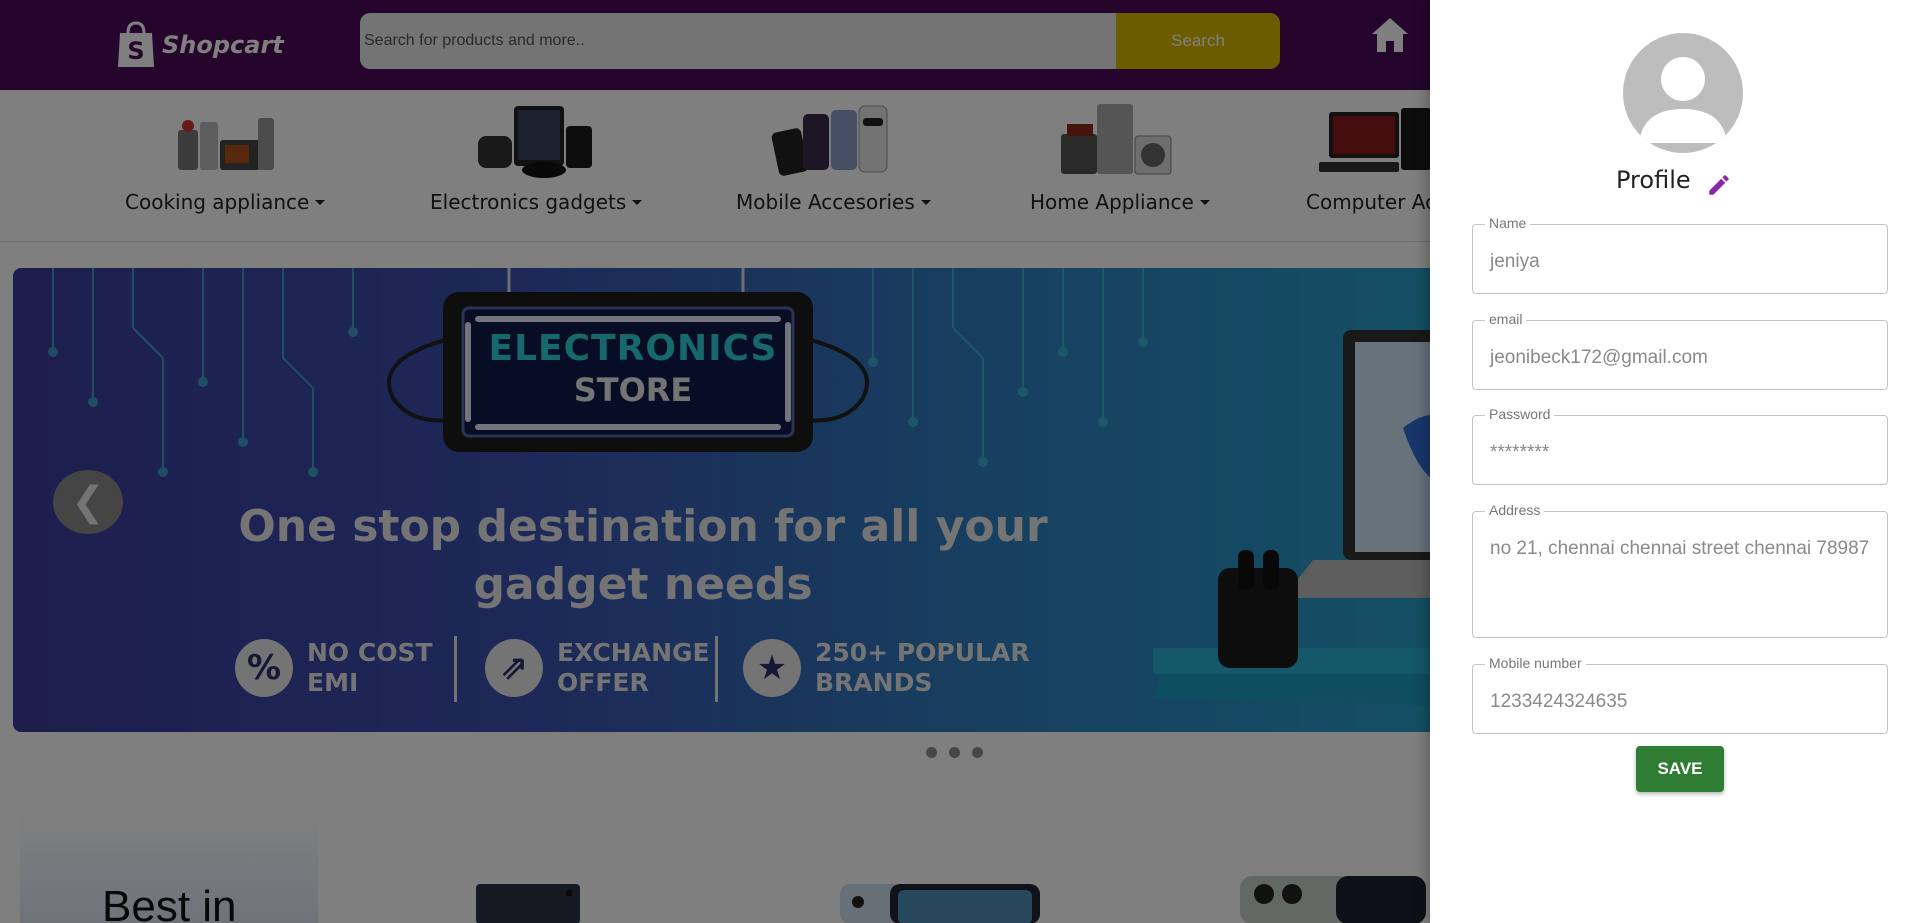 This screenshot has width=1920, height=923. I want to click on edit-pencil-icon, so click(1719, 185).